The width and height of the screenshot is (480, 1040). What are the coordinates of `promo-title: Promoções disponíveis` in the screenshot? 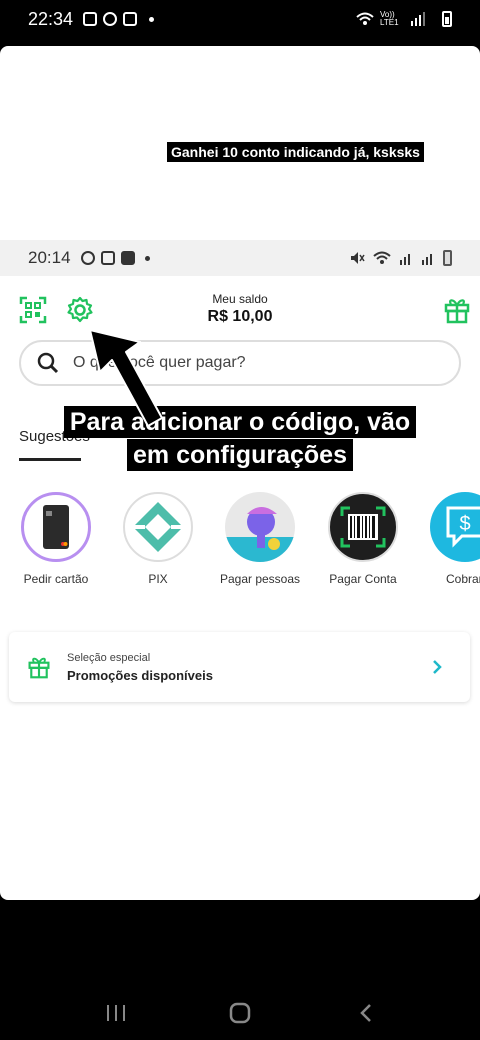 It's located at (140, 675).